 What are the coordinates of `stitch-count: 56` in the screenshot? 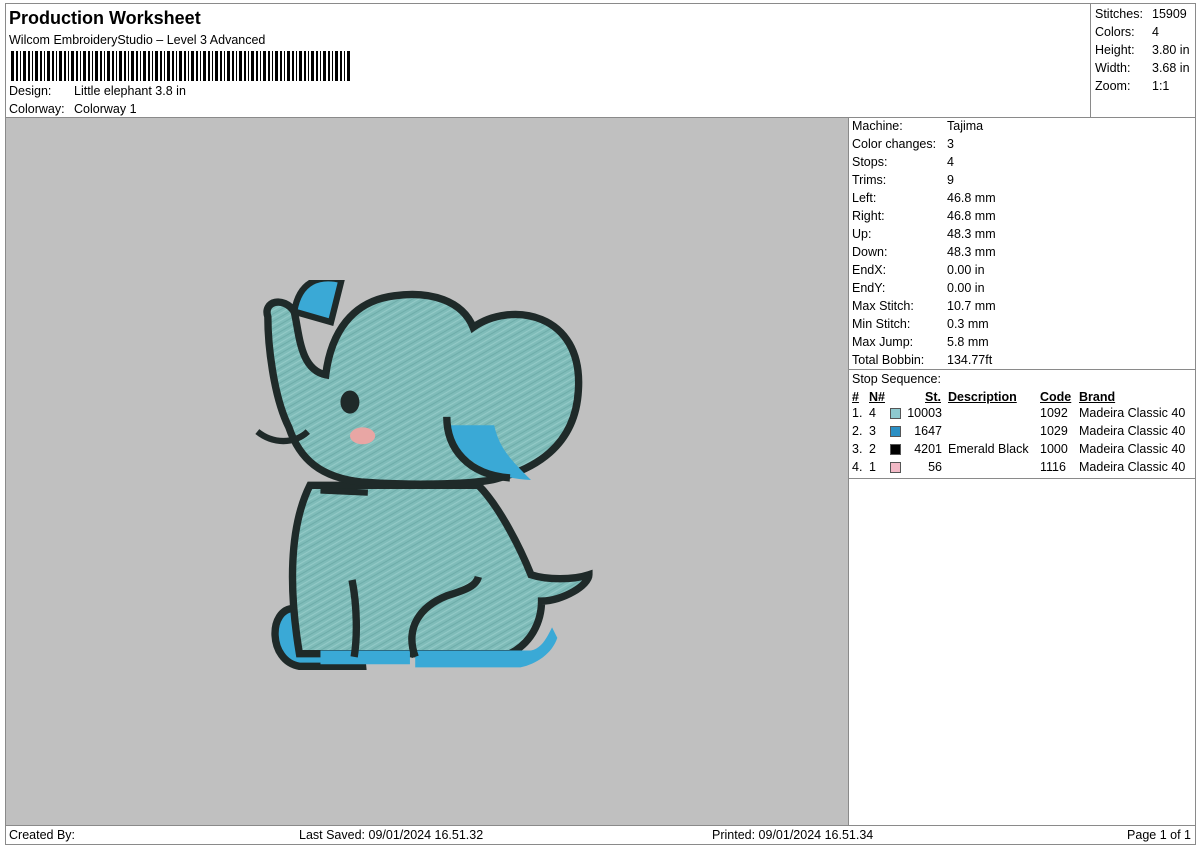 It's located at (935, 467).